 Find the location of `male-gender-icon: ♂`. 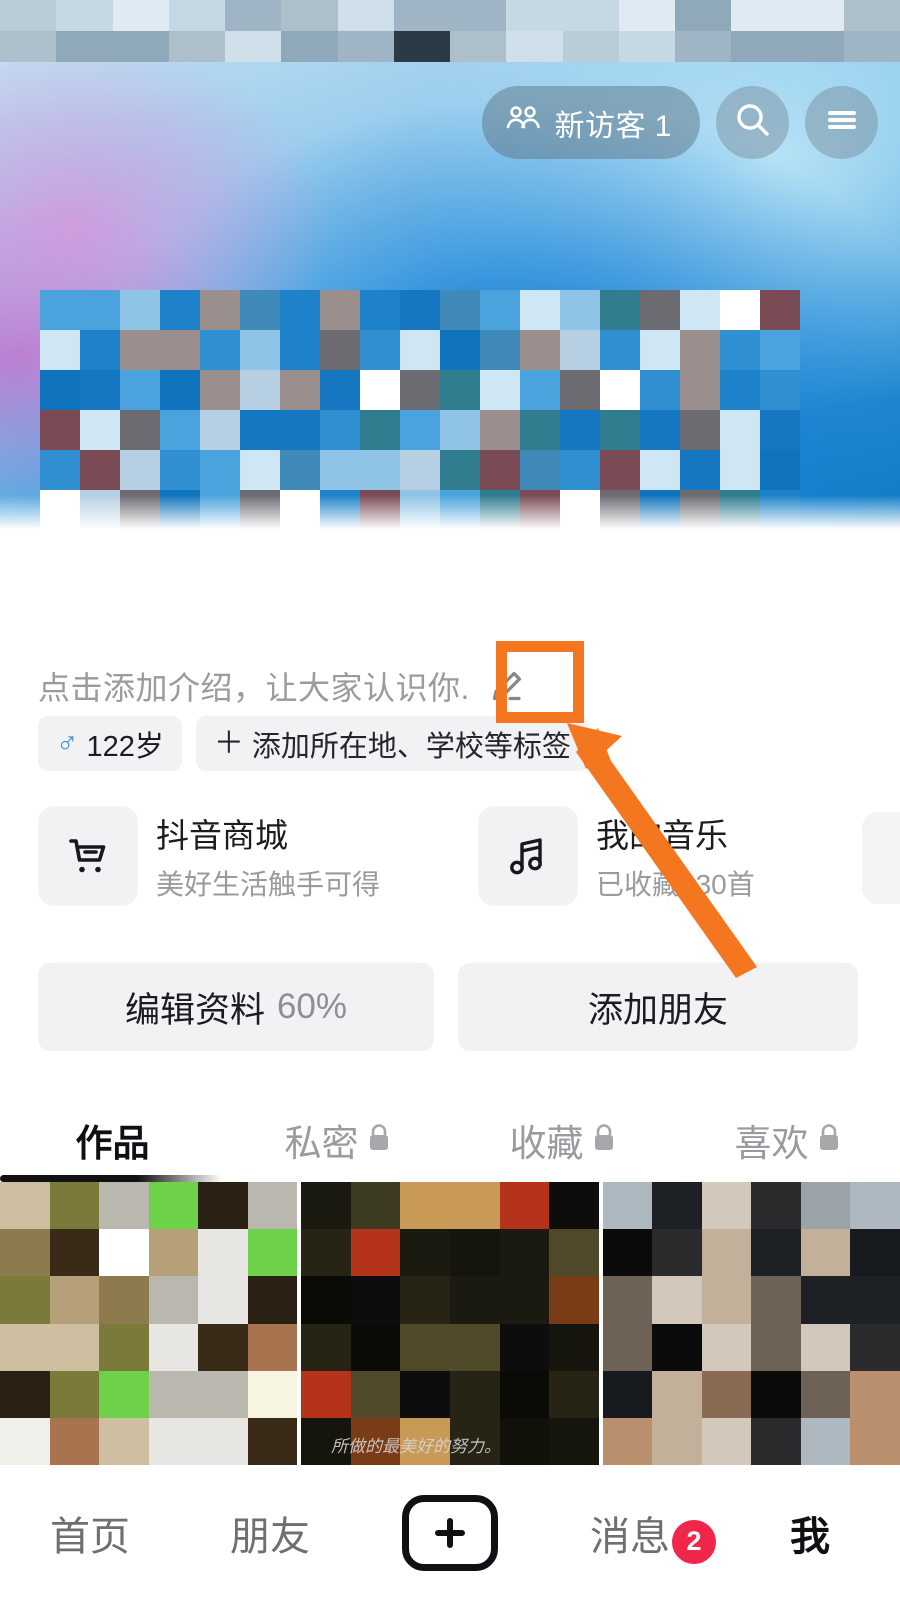

male-gender-icon: ♂ is located at coordinates (67, 743).